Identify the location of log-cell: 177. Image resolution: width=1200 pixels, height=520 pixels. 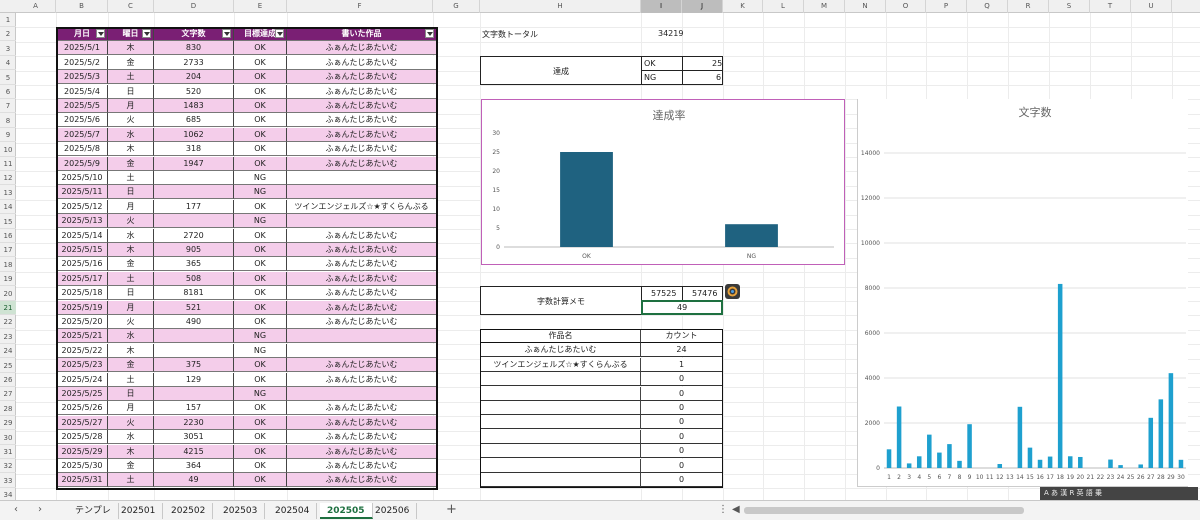
(194, 206).